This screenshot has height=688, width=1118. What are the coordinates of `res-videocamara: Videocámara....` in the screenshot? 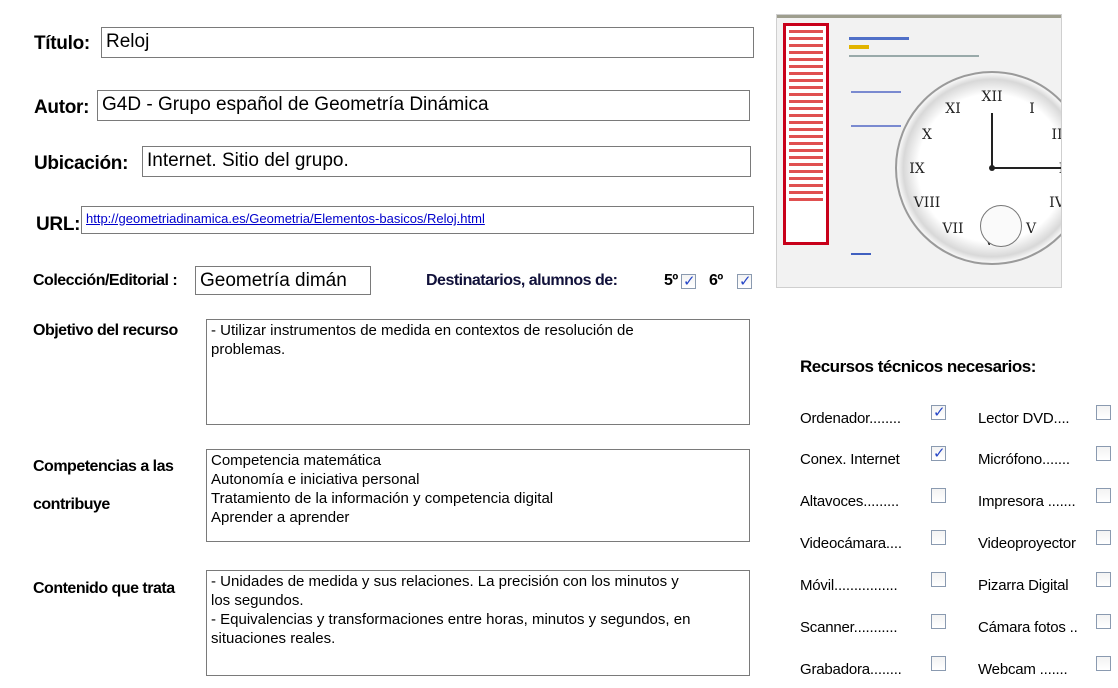 It's located at (851, 543).